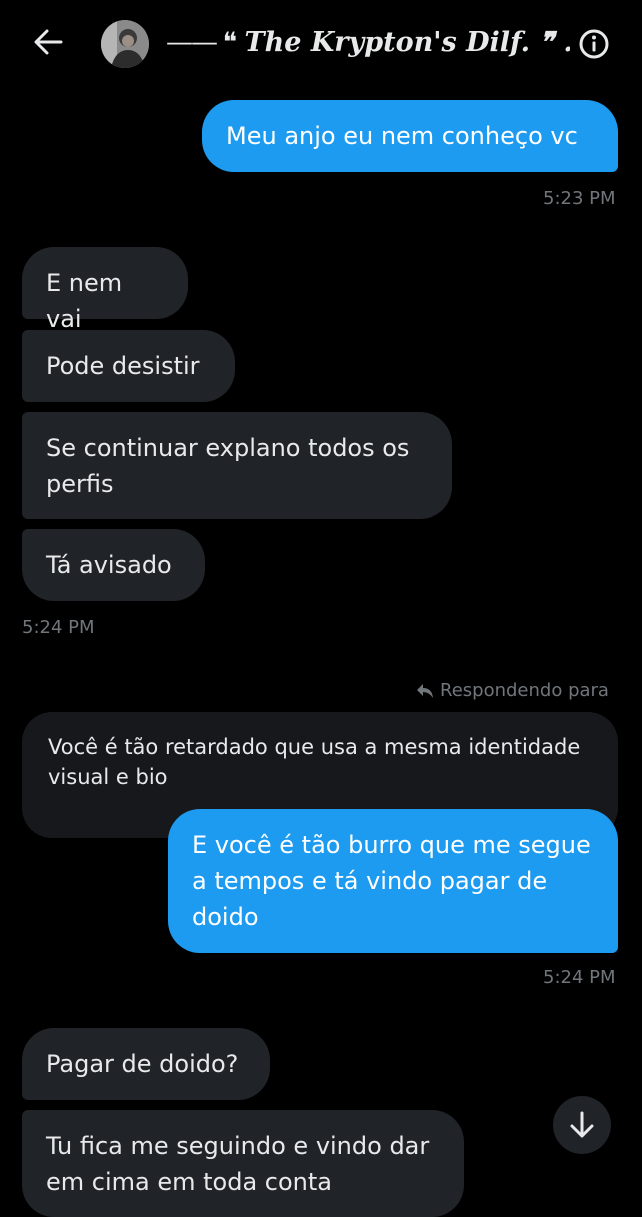 The image size is (642, 1217). I want to click on replying-to-label: Respondendo para, so click(512, 690).